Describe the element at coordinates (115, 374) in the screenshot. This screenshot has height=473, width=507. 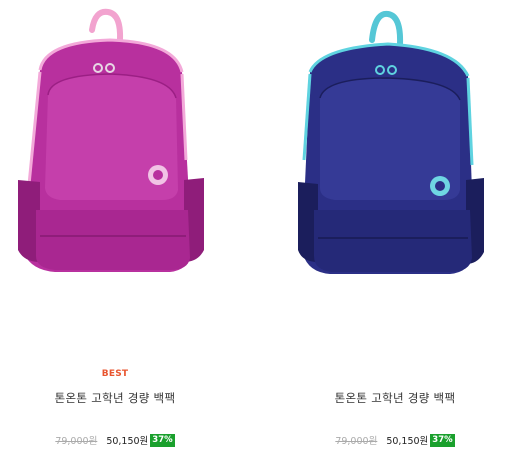
I see `best-badge: BEST` at that location.